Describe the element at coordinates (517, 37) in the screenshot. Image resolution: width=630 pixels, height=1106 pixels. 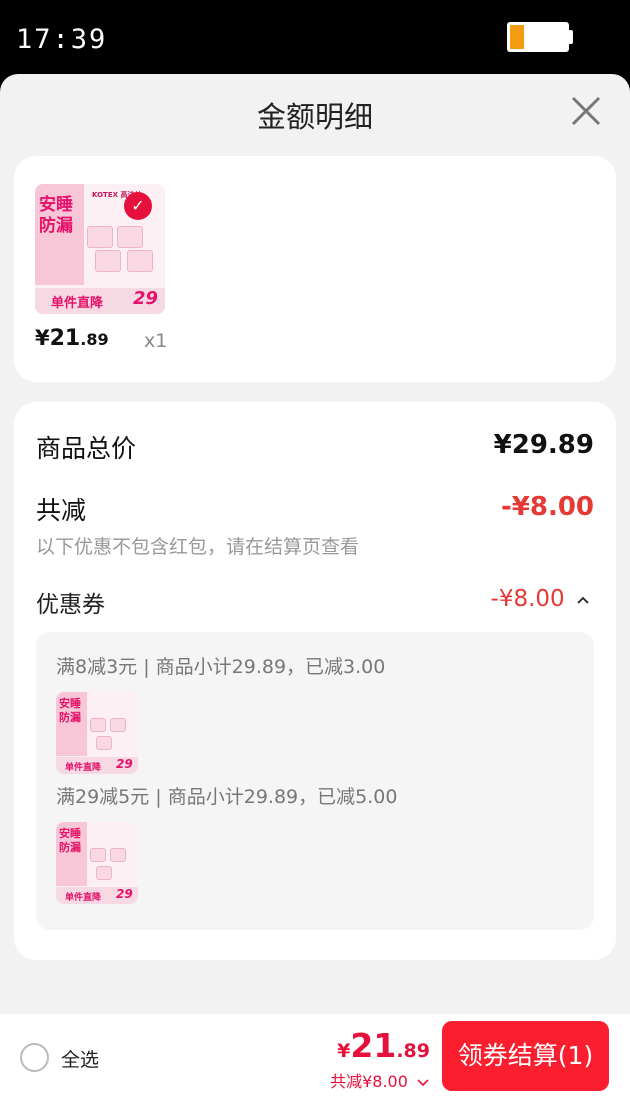
I see `battery-level` at that location.